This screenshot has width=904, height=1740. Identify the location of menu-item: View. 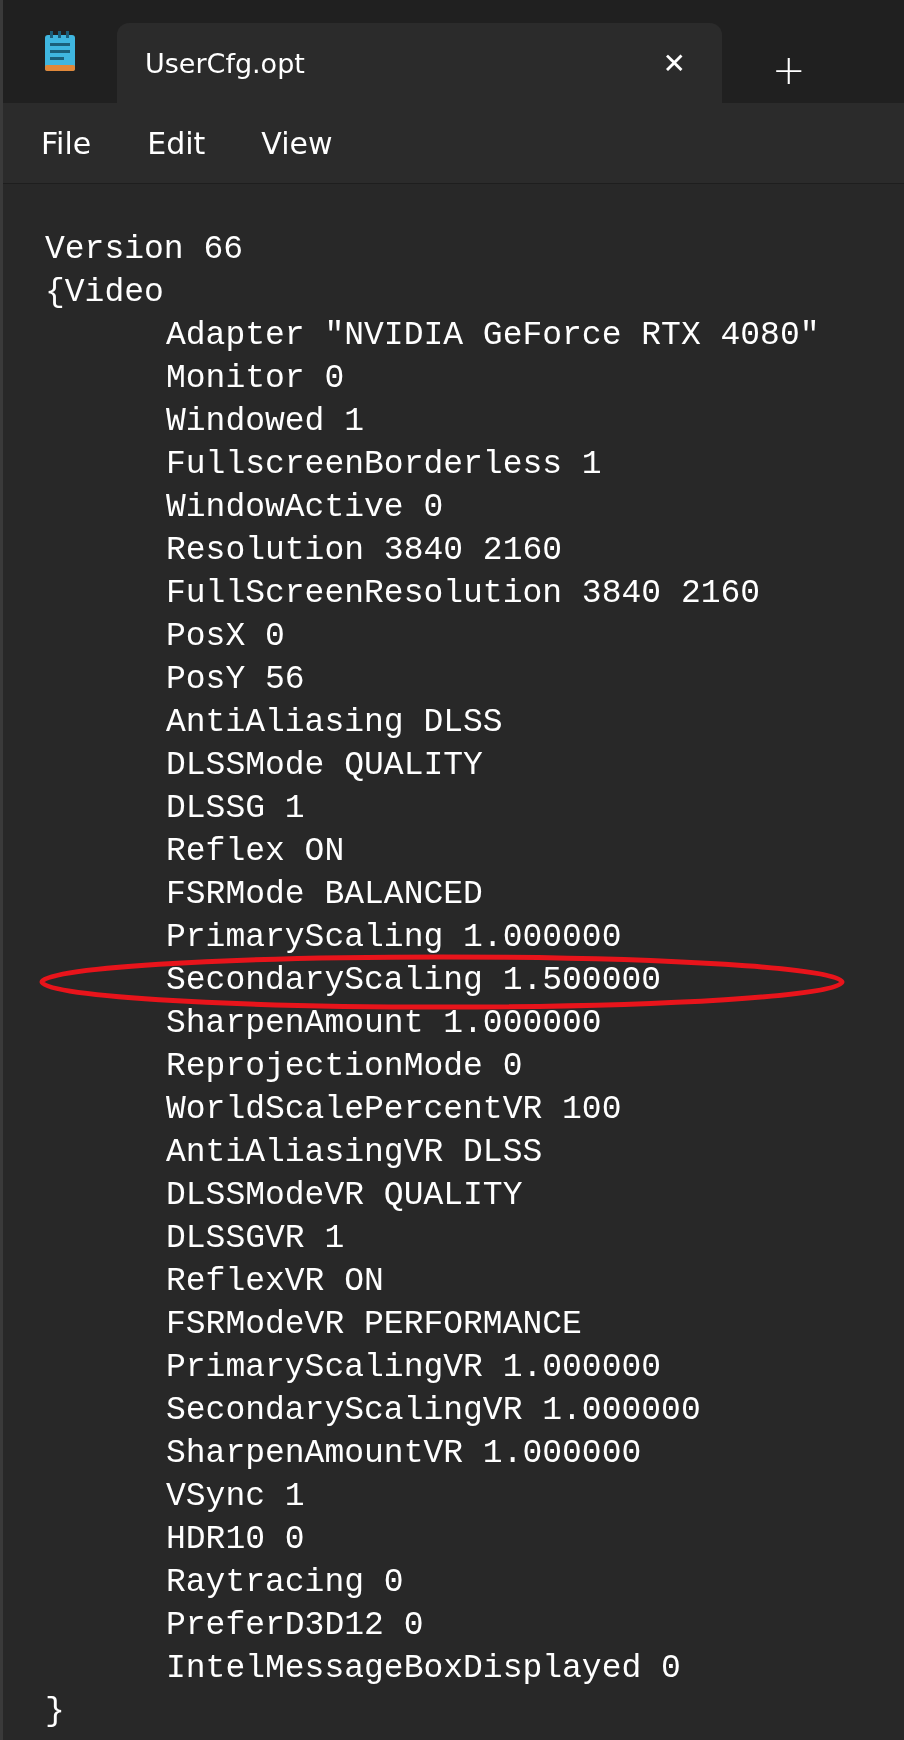
(297, 143).